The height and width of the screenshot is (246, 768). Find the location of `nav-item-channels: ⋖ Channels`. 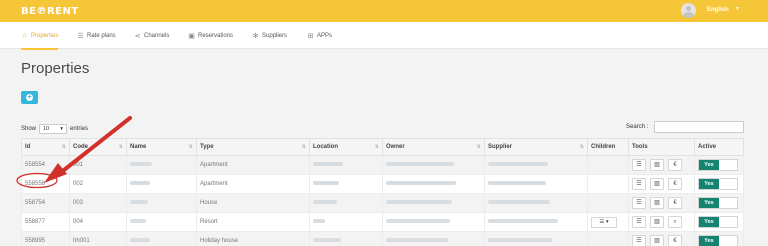

nav-item-channels: ⋖ Channels is located at coordinates (152, 35).